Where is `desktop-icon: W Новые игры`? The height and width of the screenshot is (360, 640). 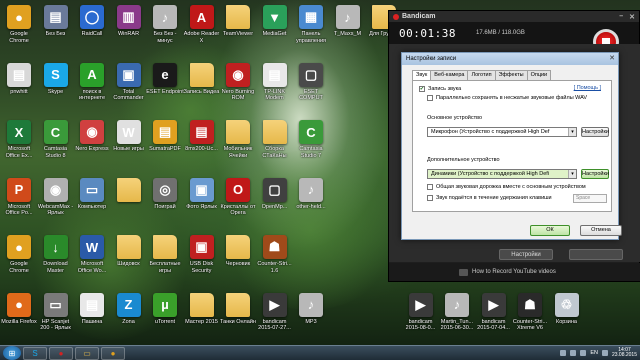 desktop-icon: W Новые игры is located at coordinates (129, 143).